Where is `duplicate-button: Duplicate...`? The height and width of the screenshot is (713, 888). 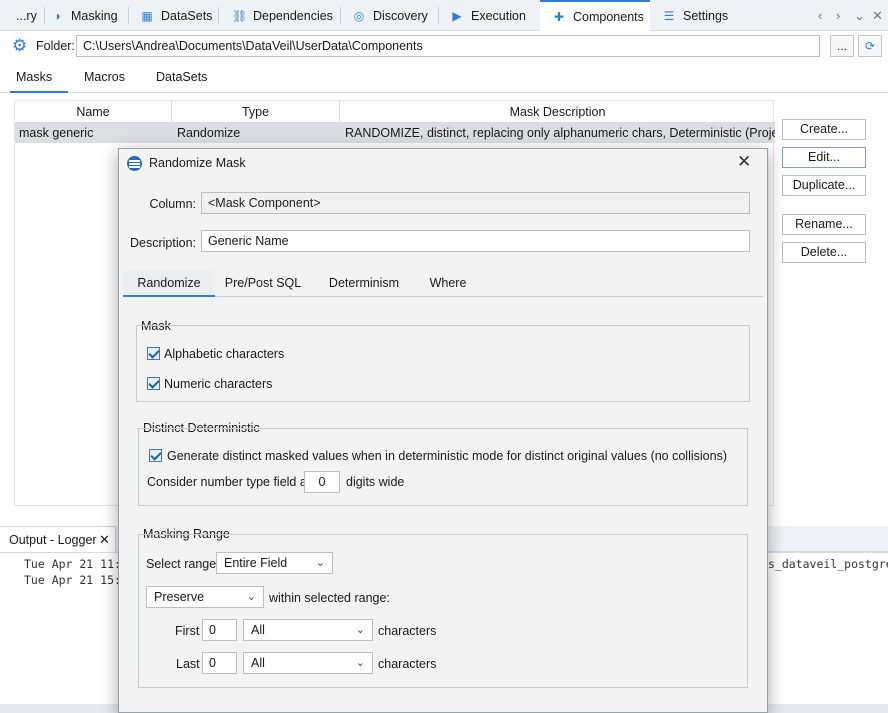
duplicate-button: Duplicate... is located at coordinates (824, 185).